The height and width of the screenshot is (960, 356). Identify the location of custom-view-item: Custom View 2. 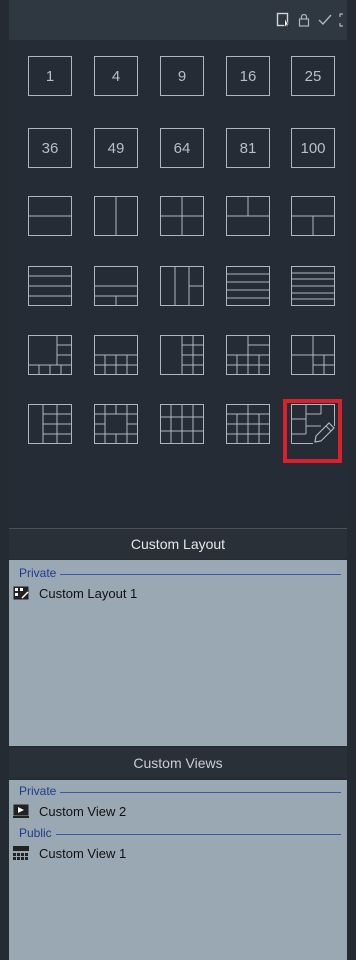
(180, 811).